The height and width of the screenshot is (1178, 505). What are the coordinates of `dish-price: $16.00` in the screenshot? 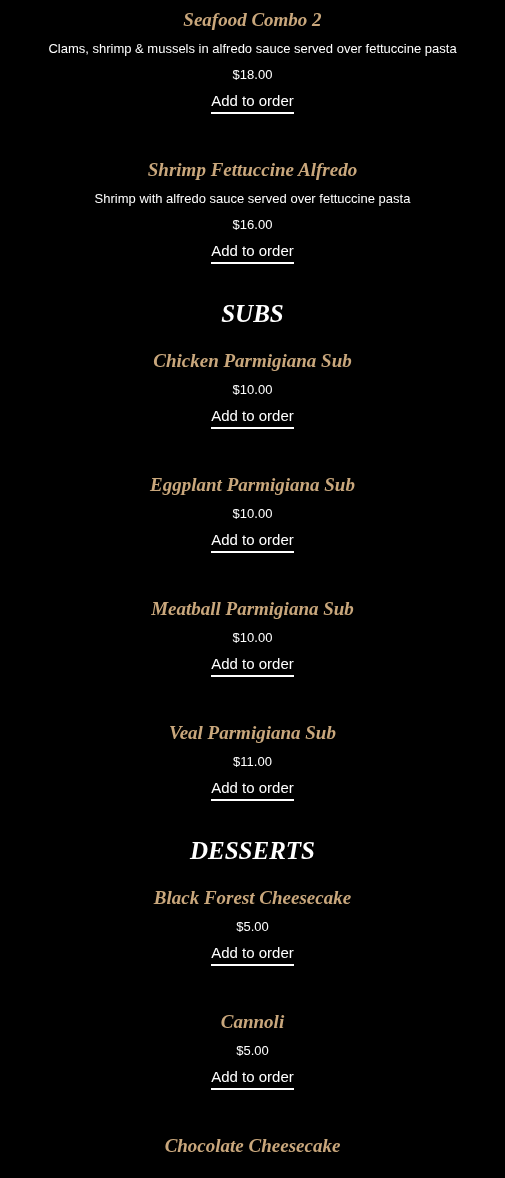 It's located at (252, 225).